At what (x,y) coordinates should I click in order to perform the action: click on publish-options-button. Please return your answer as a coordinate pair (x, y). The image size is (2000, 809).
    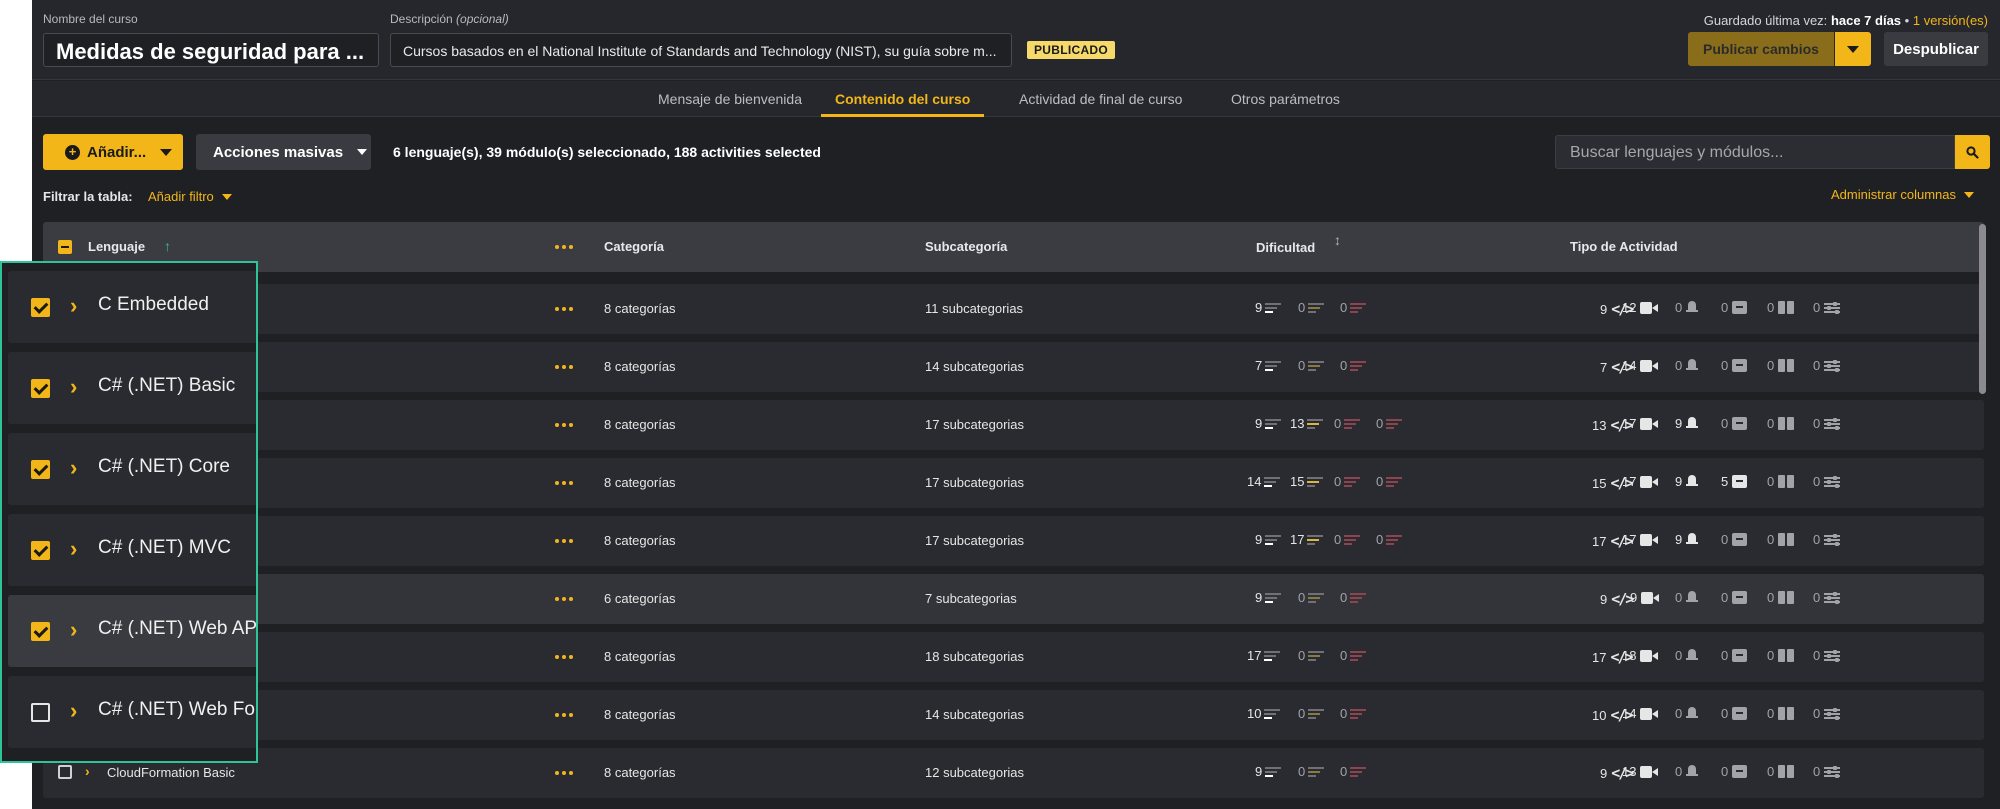
    Looking at the image, I should click on (1853, 49).